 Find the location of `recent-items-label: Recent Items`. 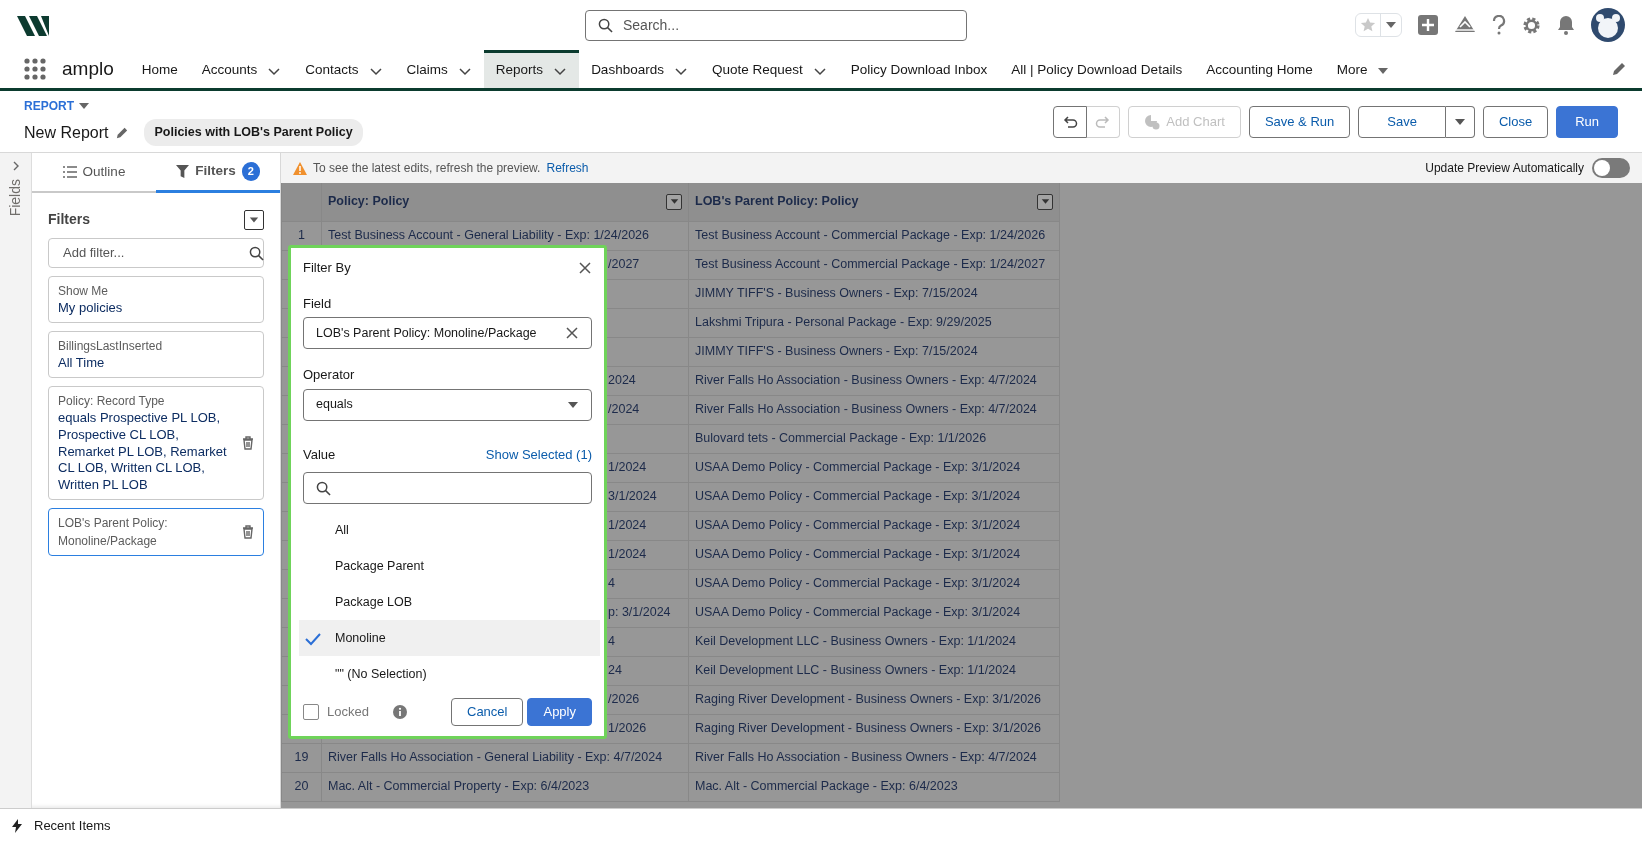

recent-items-label: Recent Items is located at coordinates (72, 826).